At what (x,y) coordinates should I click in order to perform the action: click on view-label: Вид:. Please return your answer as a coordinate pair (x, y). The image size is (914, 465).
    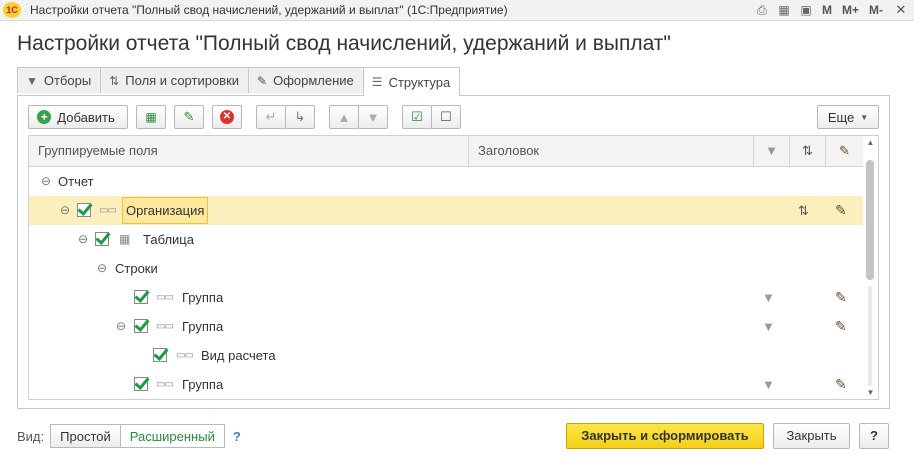
    Looking at the image, I should click on (31, 436).